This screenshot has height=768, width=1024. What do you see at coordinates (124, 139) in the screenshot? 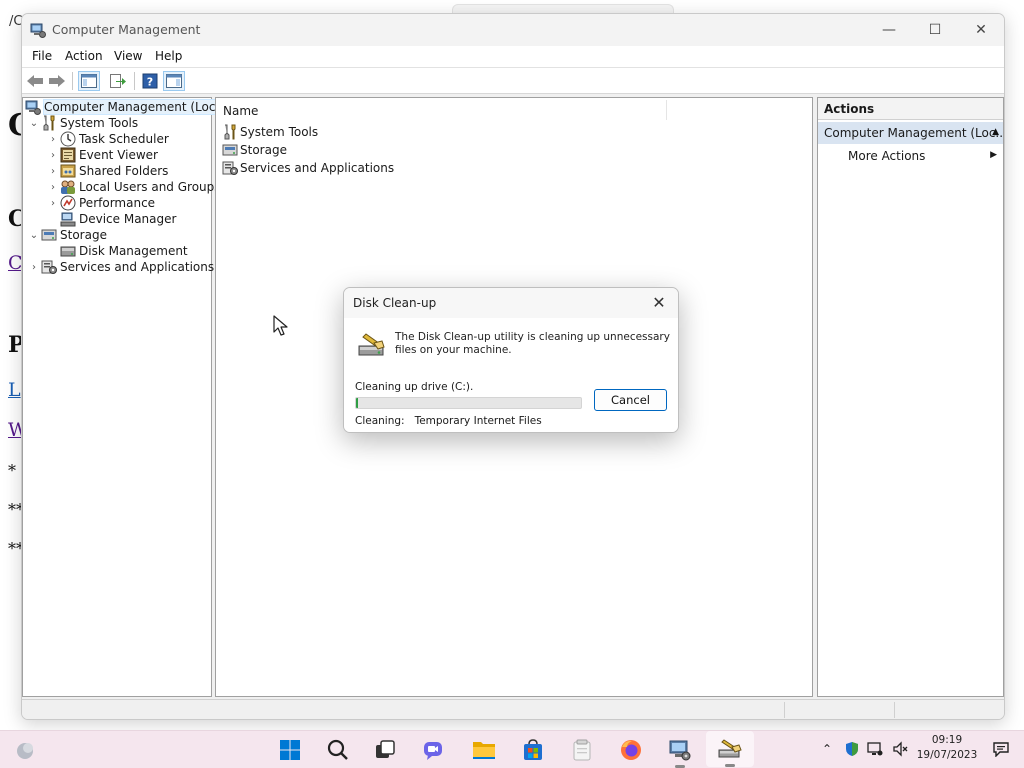
I see `tree-item-label: Task Scheduler` at bounding box center [124, 139].